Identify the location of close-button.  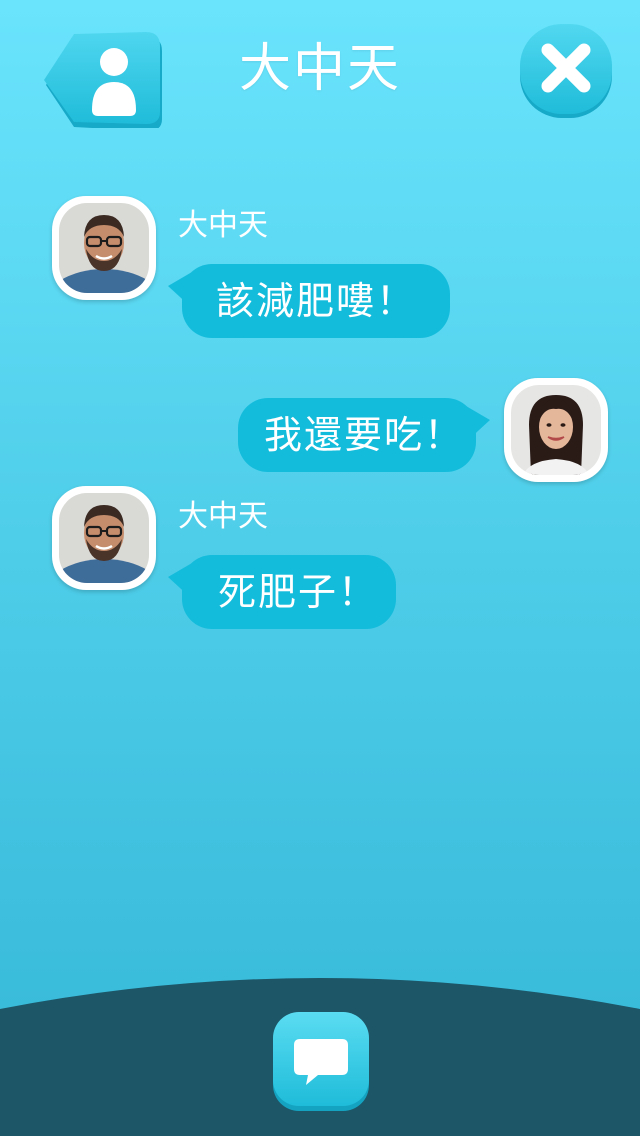
(566, 70).